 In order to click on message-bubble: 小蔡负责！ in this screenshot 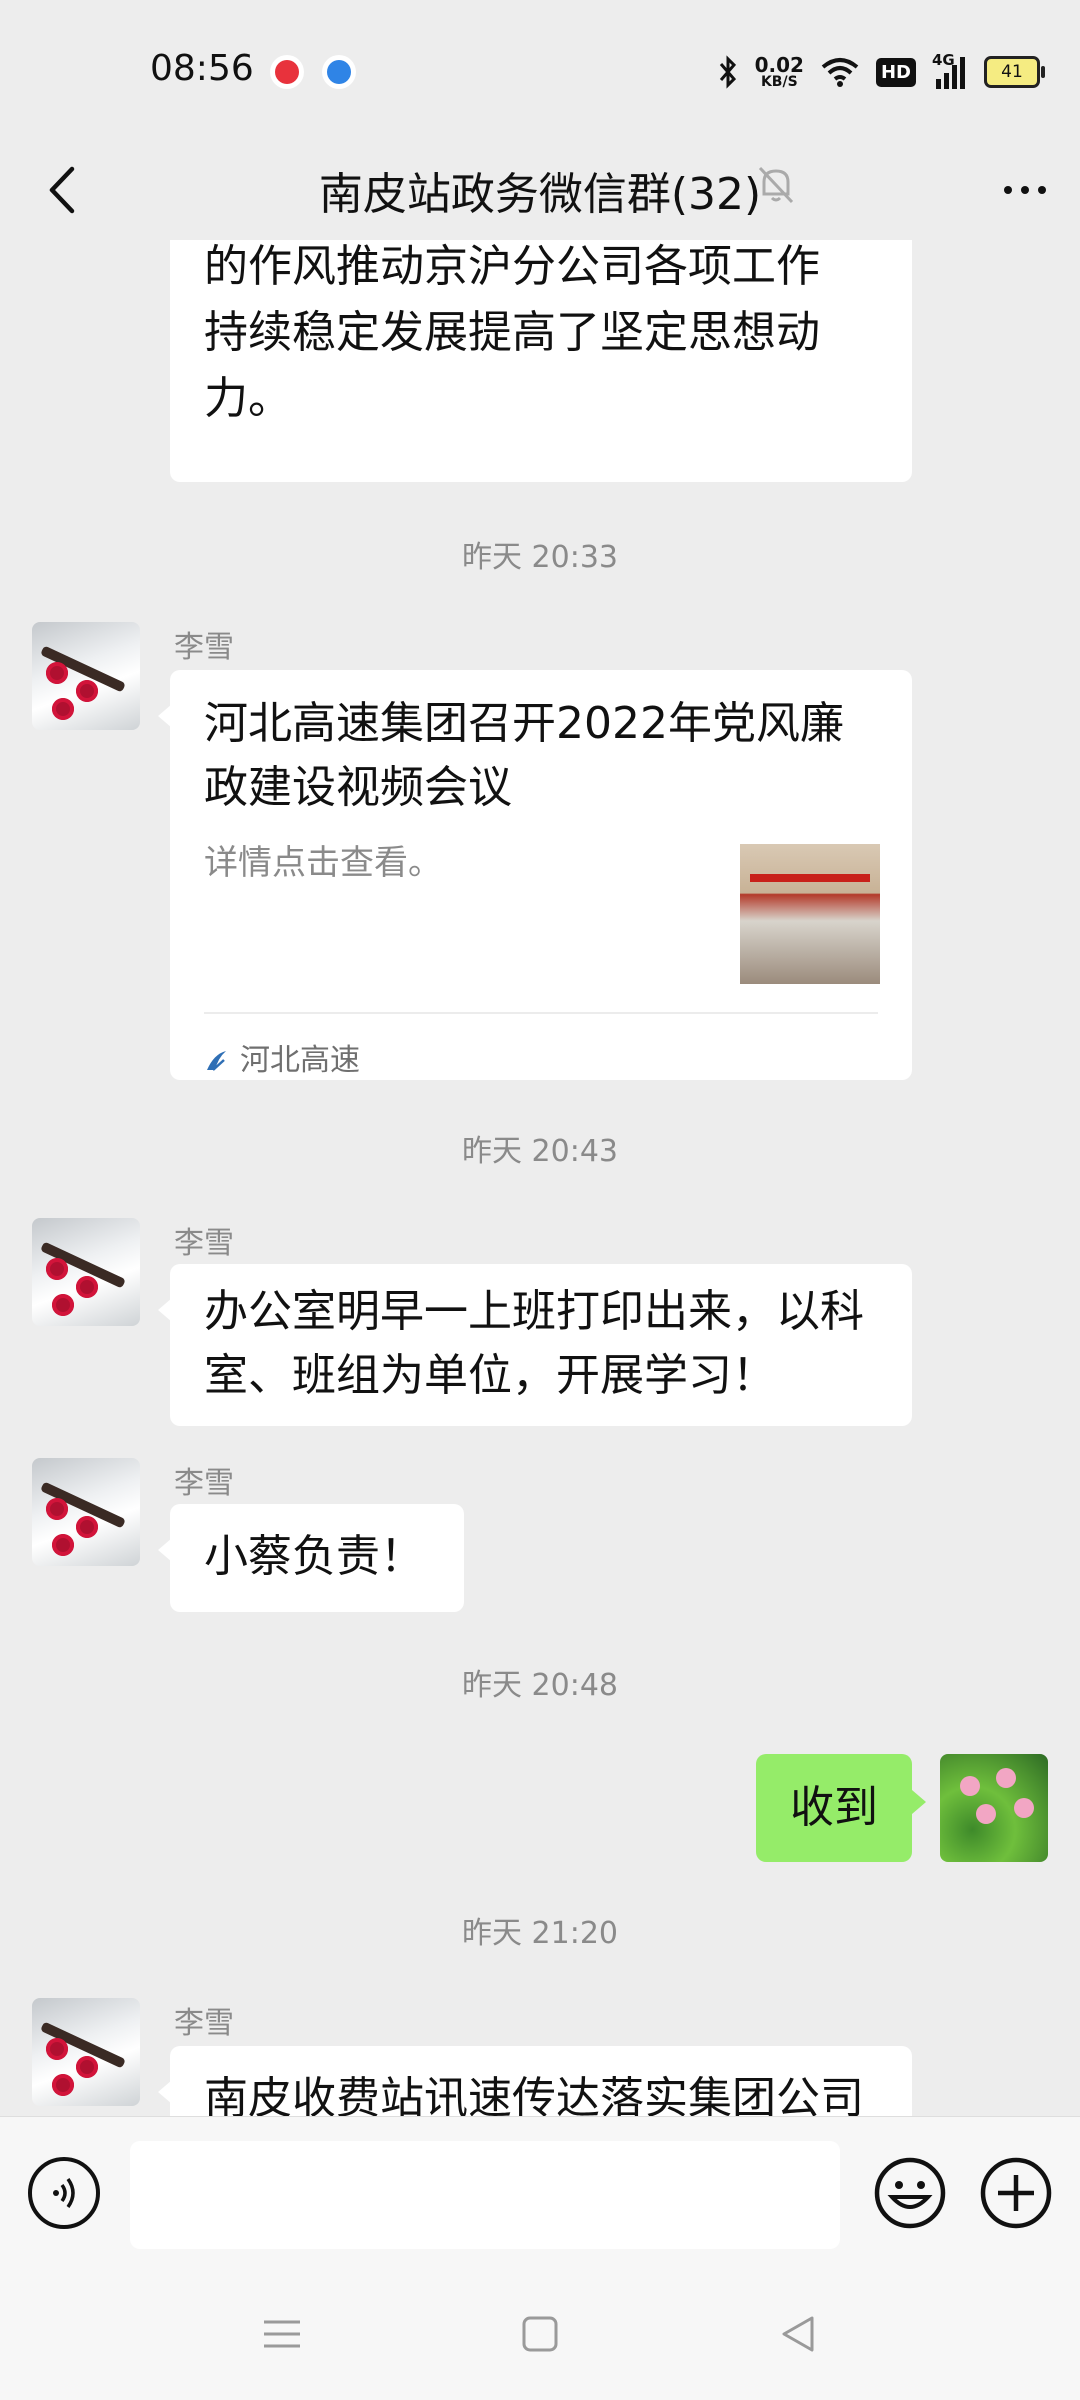, I will do `click(311, 1558)`.